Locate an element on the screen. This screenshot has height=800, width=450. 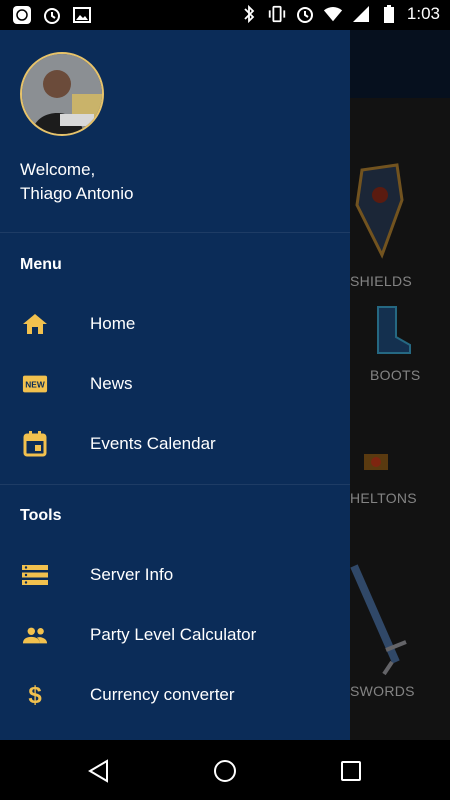
back-button is located at coordinates (99, 771).